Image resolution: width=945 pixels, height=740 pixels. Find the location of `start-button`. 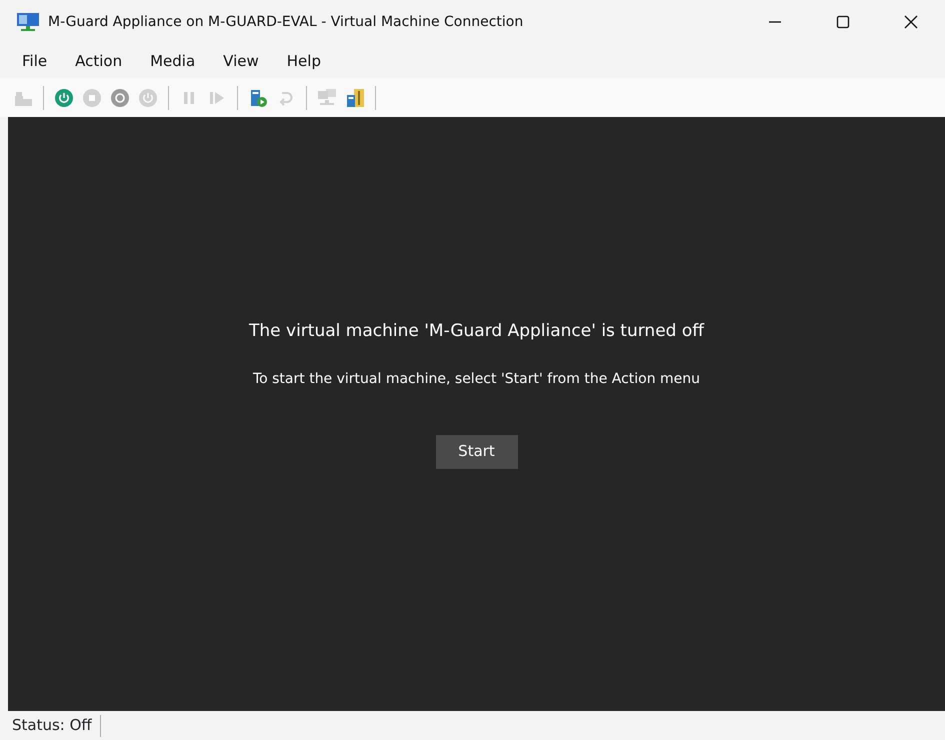

start-button is located at coordinates (64, 97).